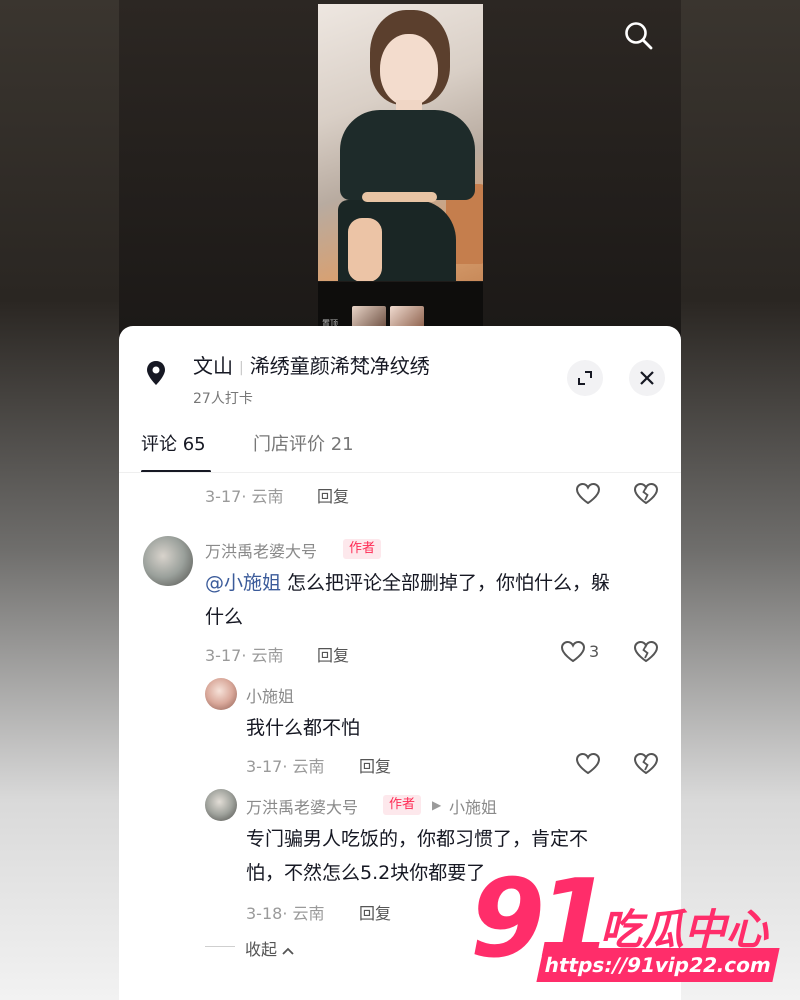 The image size is (800, 1000). I want to click on mention-link: @小施姐, so click(243, 583).